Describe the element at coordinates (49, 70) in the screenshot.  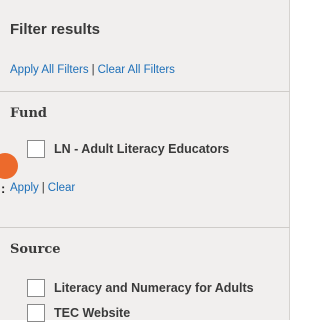
I see `apply-all-filters-link: Apply All Filters` at that location.